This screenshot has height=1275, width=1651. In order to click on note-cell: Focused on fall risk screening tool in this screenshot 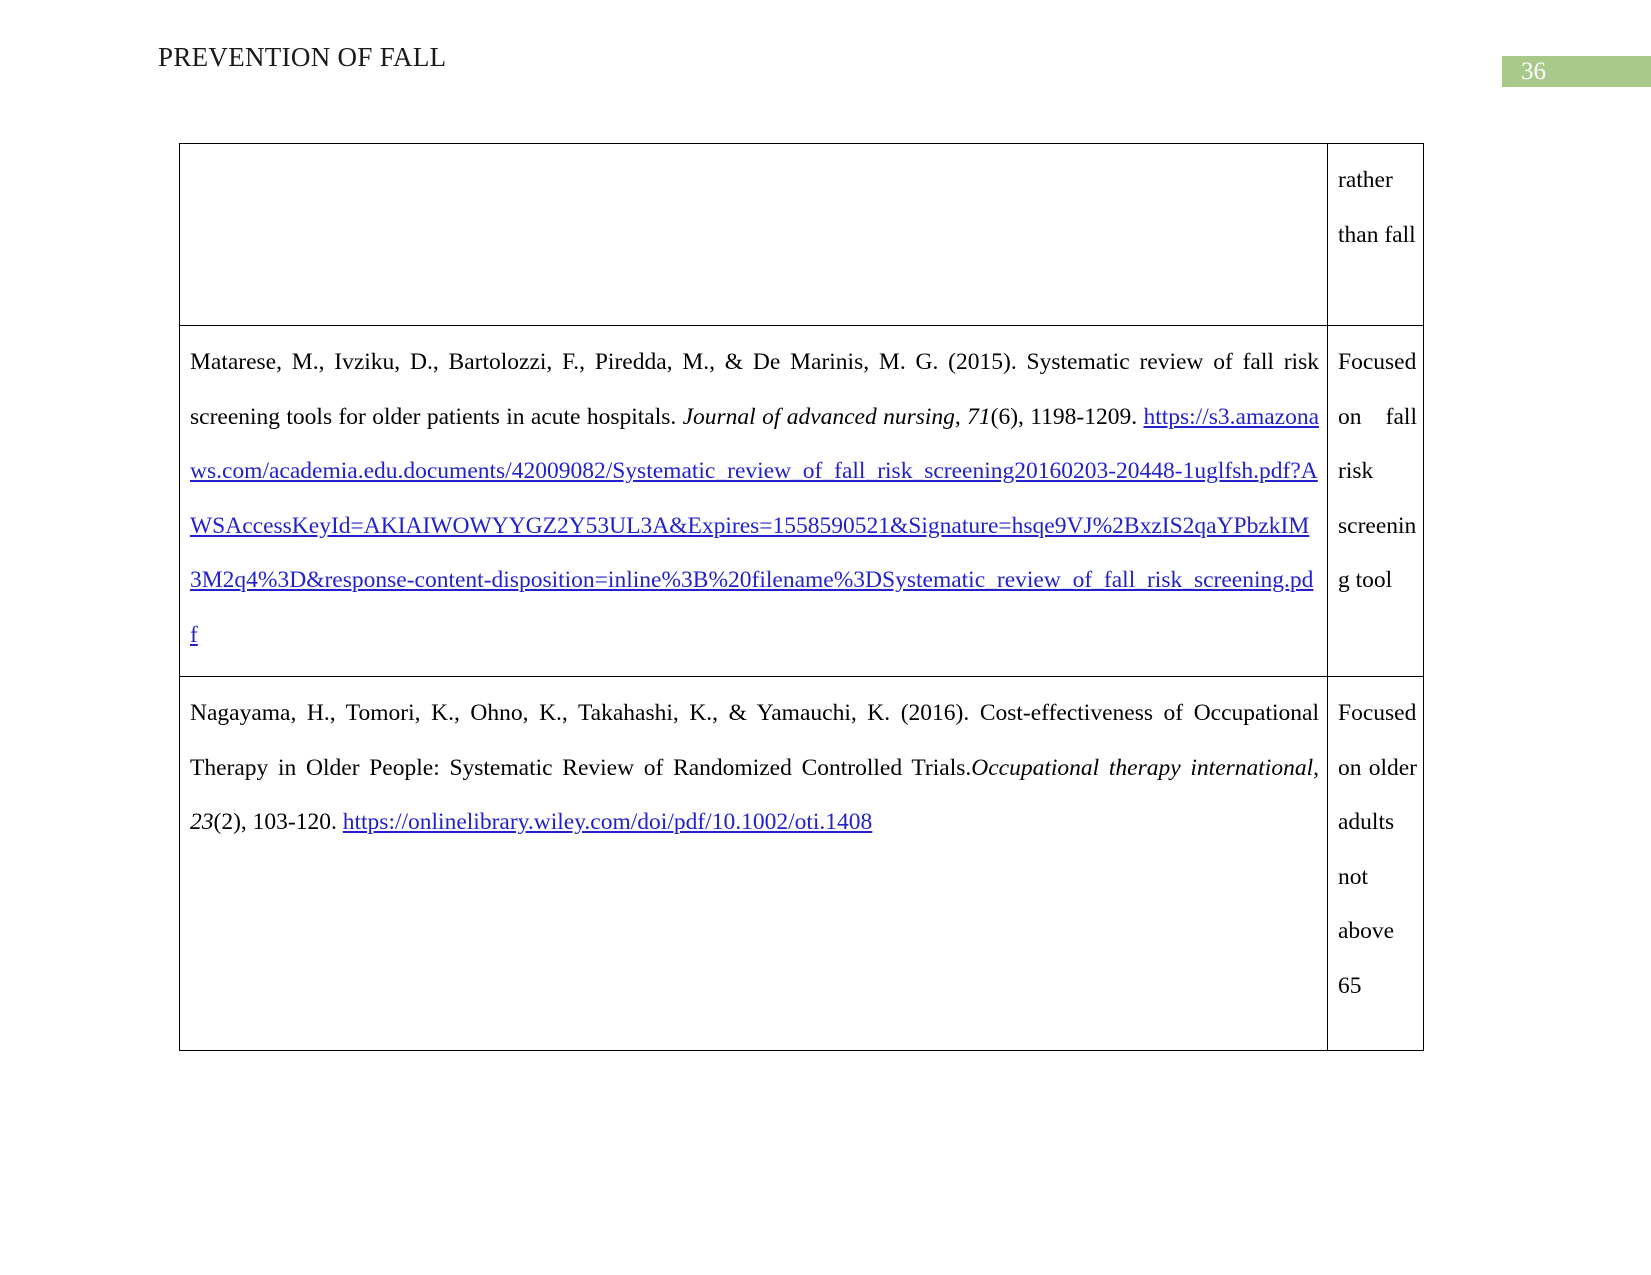, I will do `click(1375, 501)`.